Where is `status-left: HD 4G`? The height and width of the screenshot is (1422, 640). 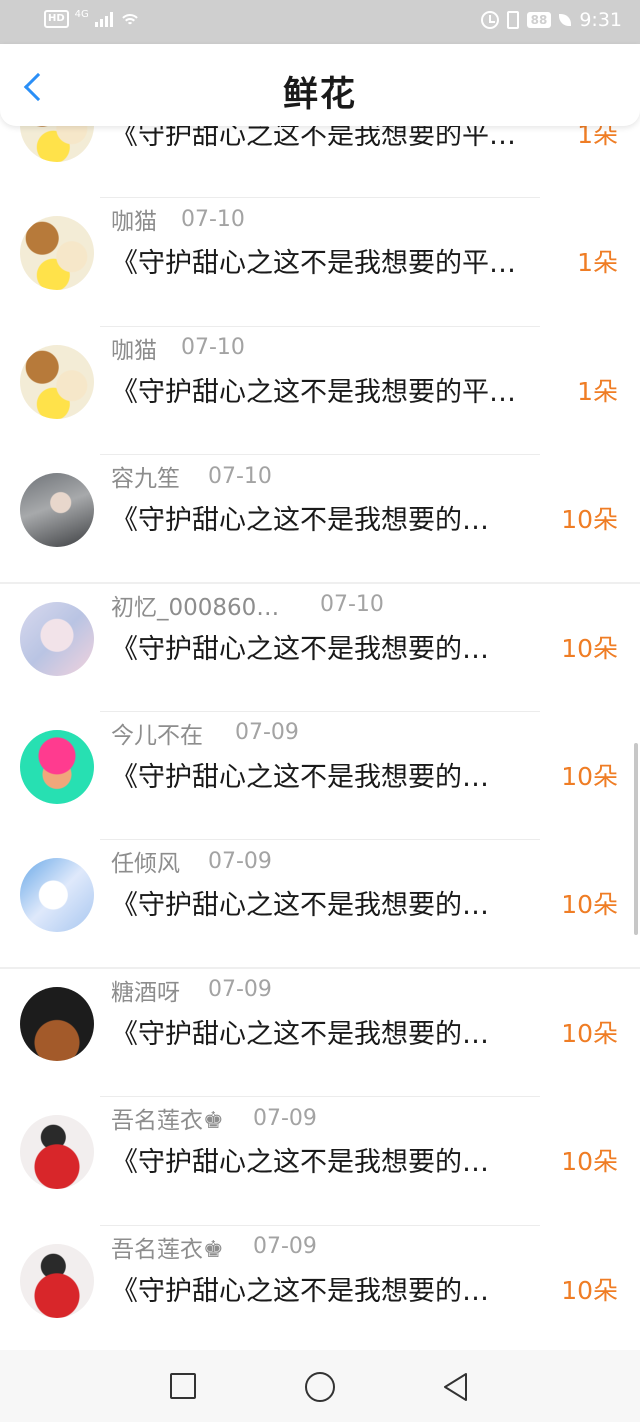 status-left: HD 4G is located at coordinates (92, 18).